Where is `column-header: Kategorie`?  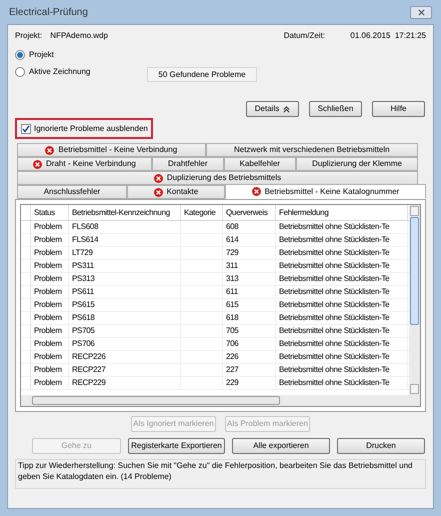 column-header: Kategorie is located at coordinates (202, 212).